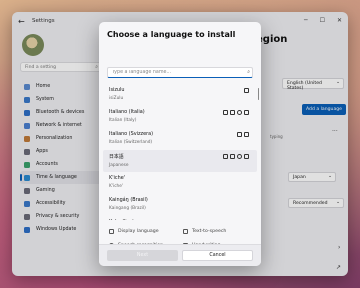 The height and width of the screenshot is (288, 360). I want to click on language-subtitle: Japanese, so click(119, 165).